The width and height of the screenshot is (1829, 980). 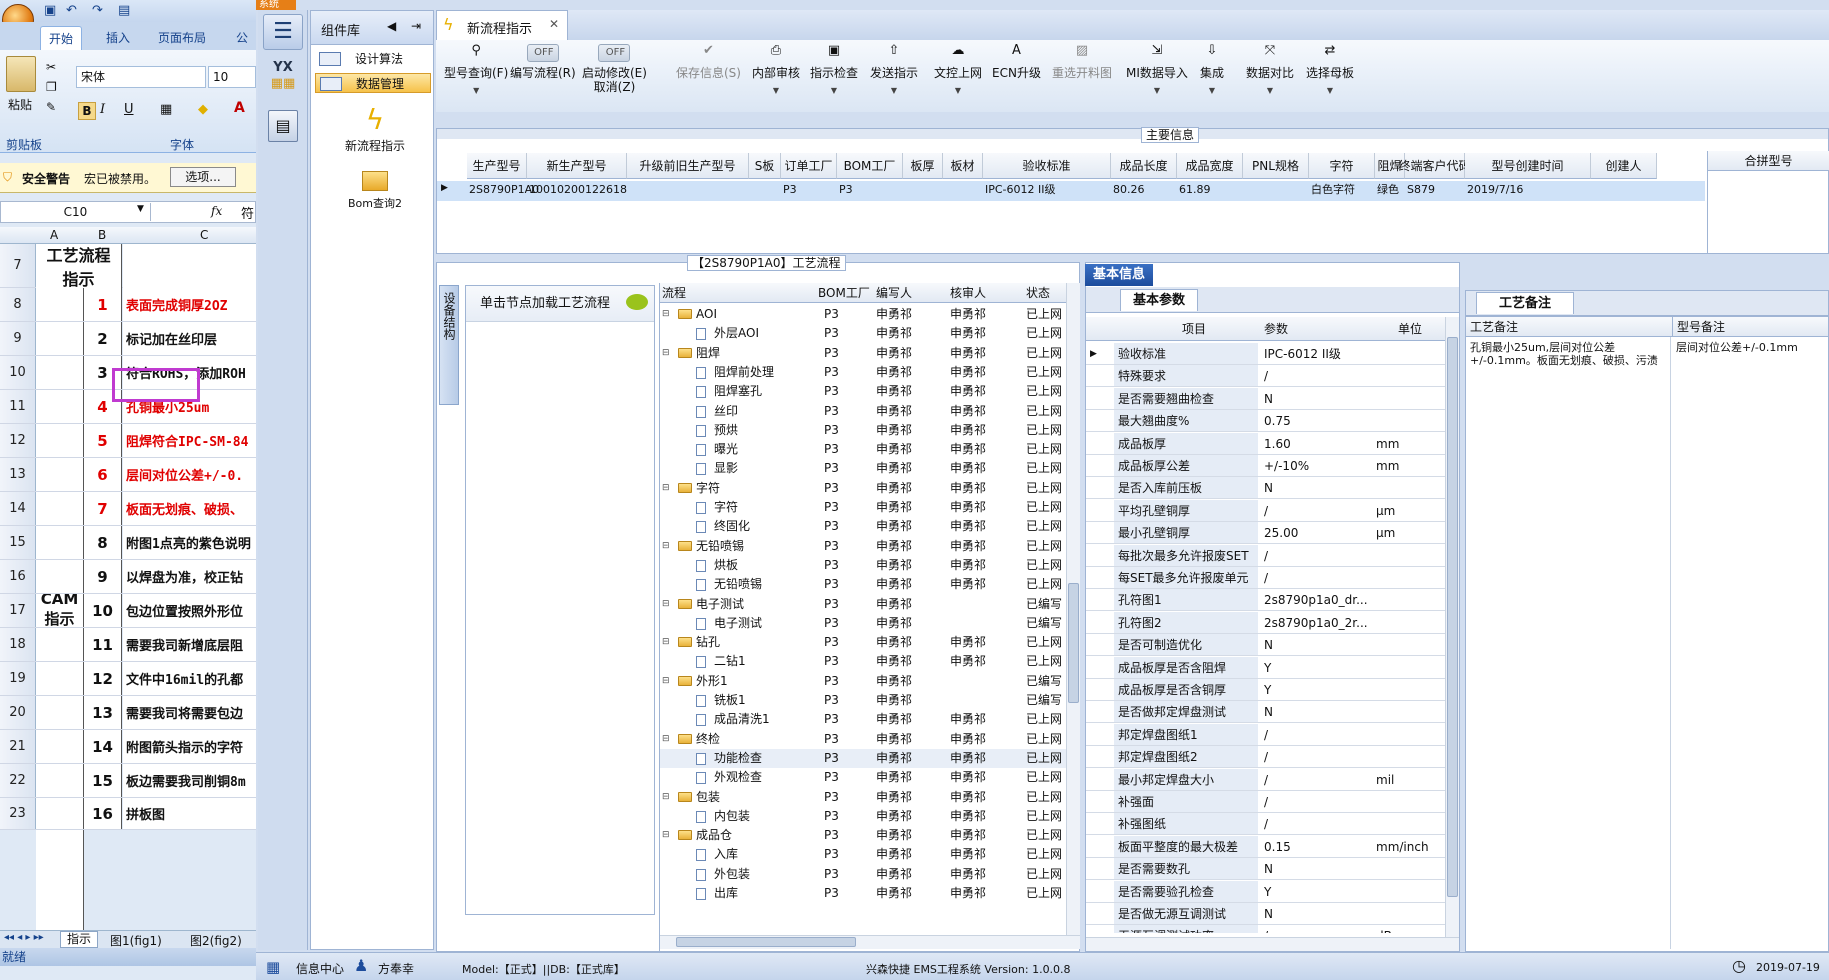 What do you see at coordinates (863, 449) in the screenshot?
I see `process-tree-row: 曝光 P3 申勇祁 申勇祁 已上网` at bounding box center [863, 449].